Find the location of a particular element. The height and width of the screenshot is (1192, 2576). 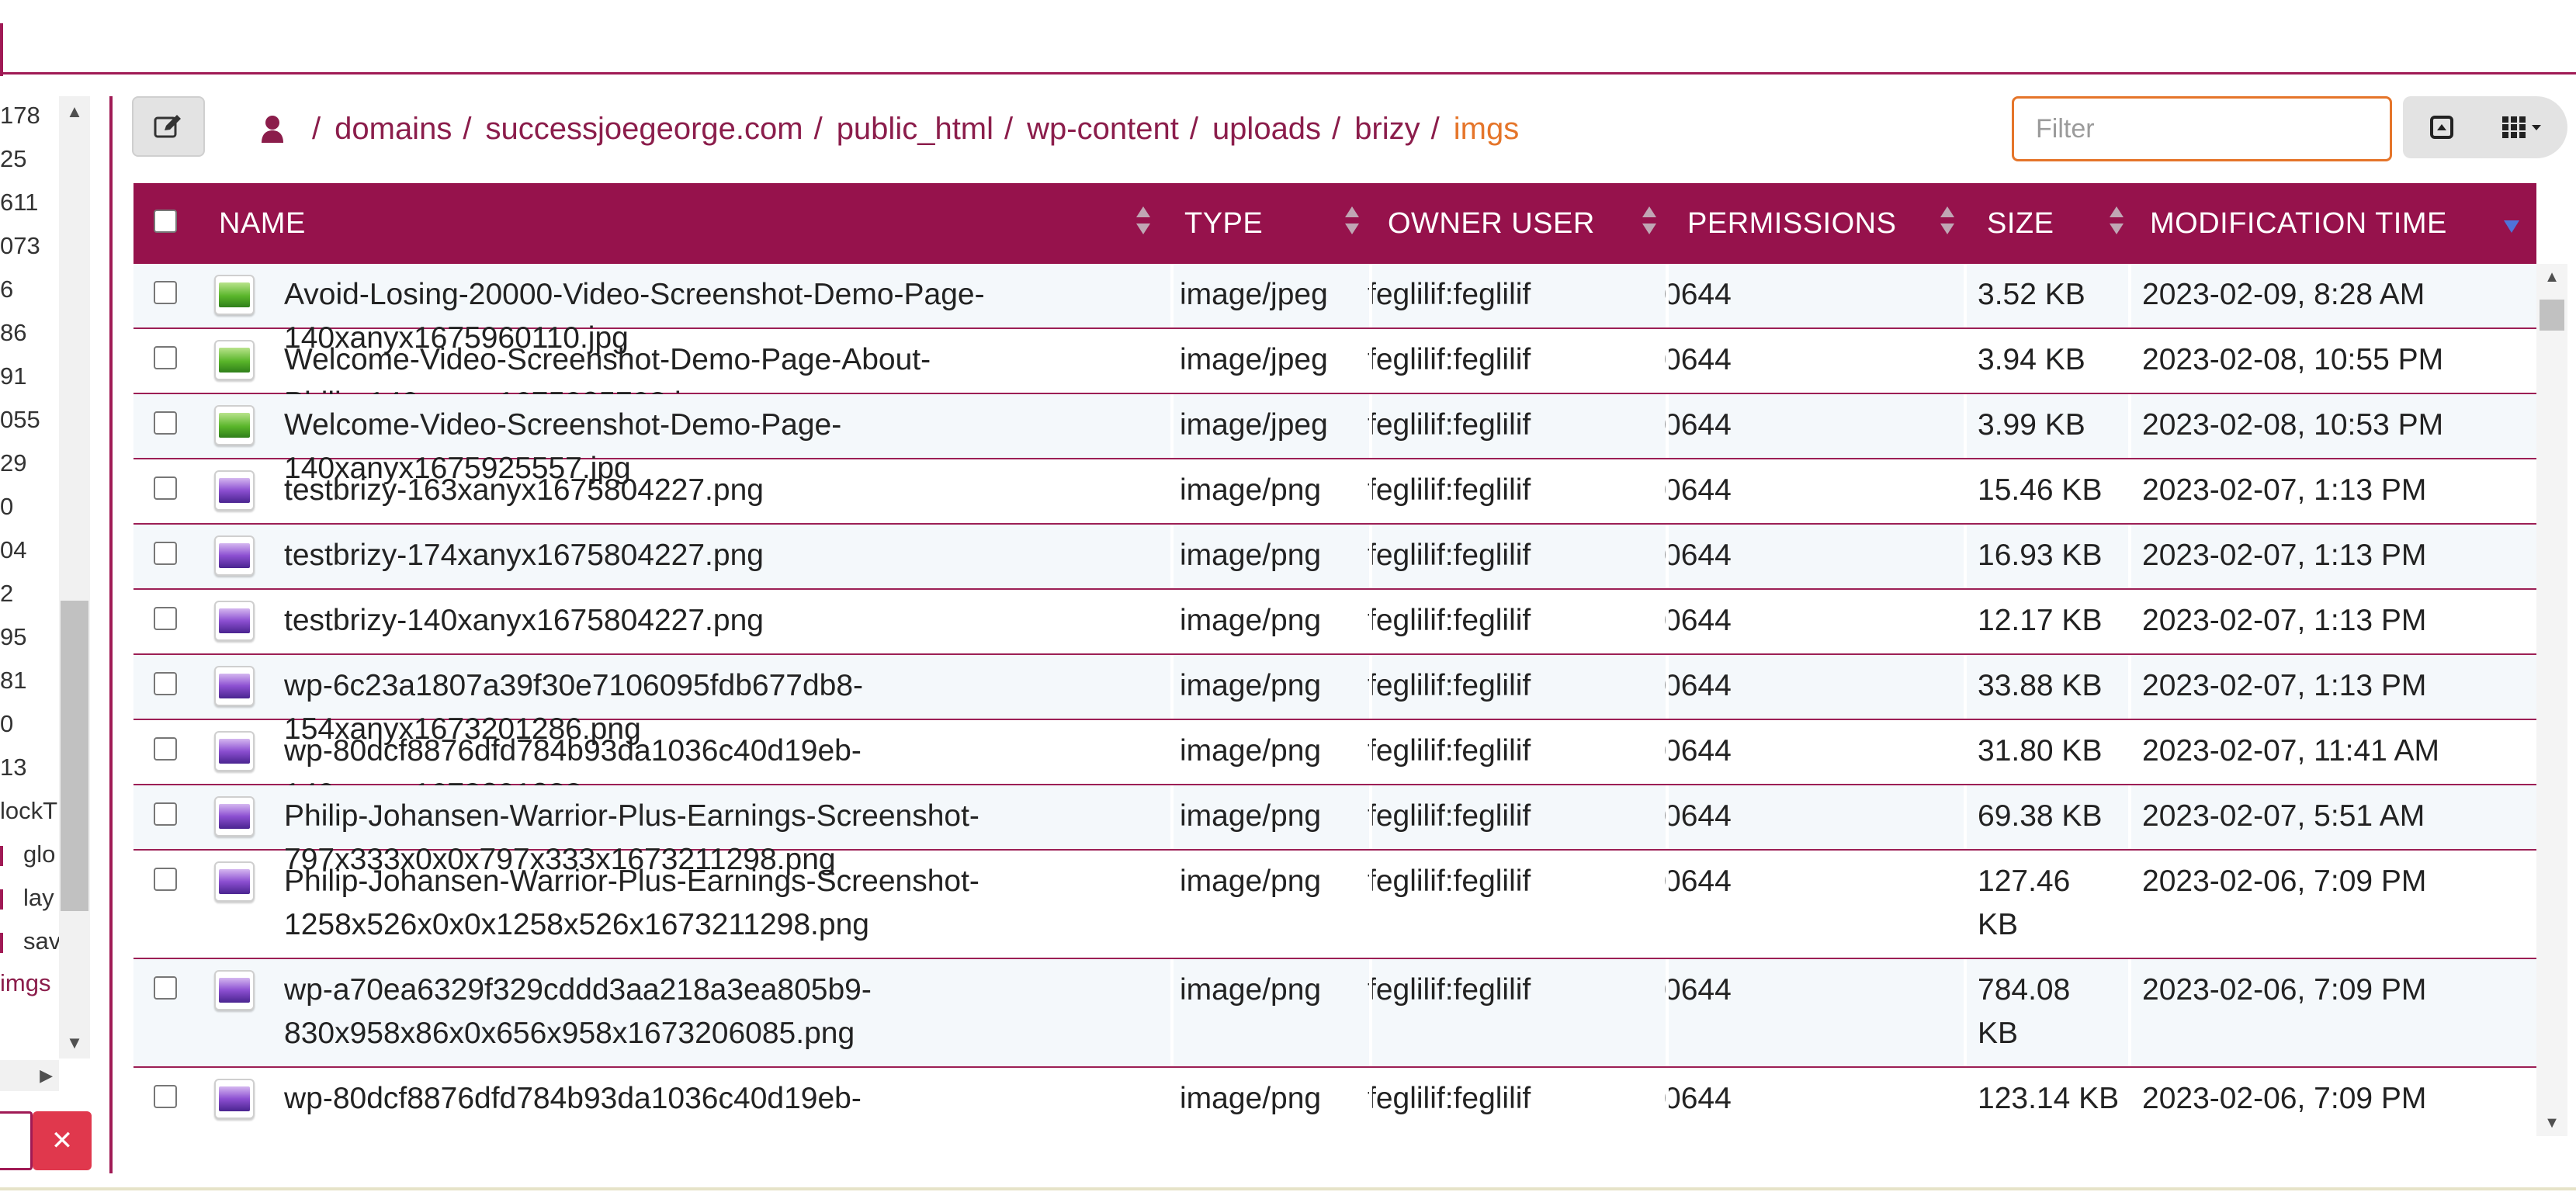

tree-subitem: sav is located at coordinates (30, 941).